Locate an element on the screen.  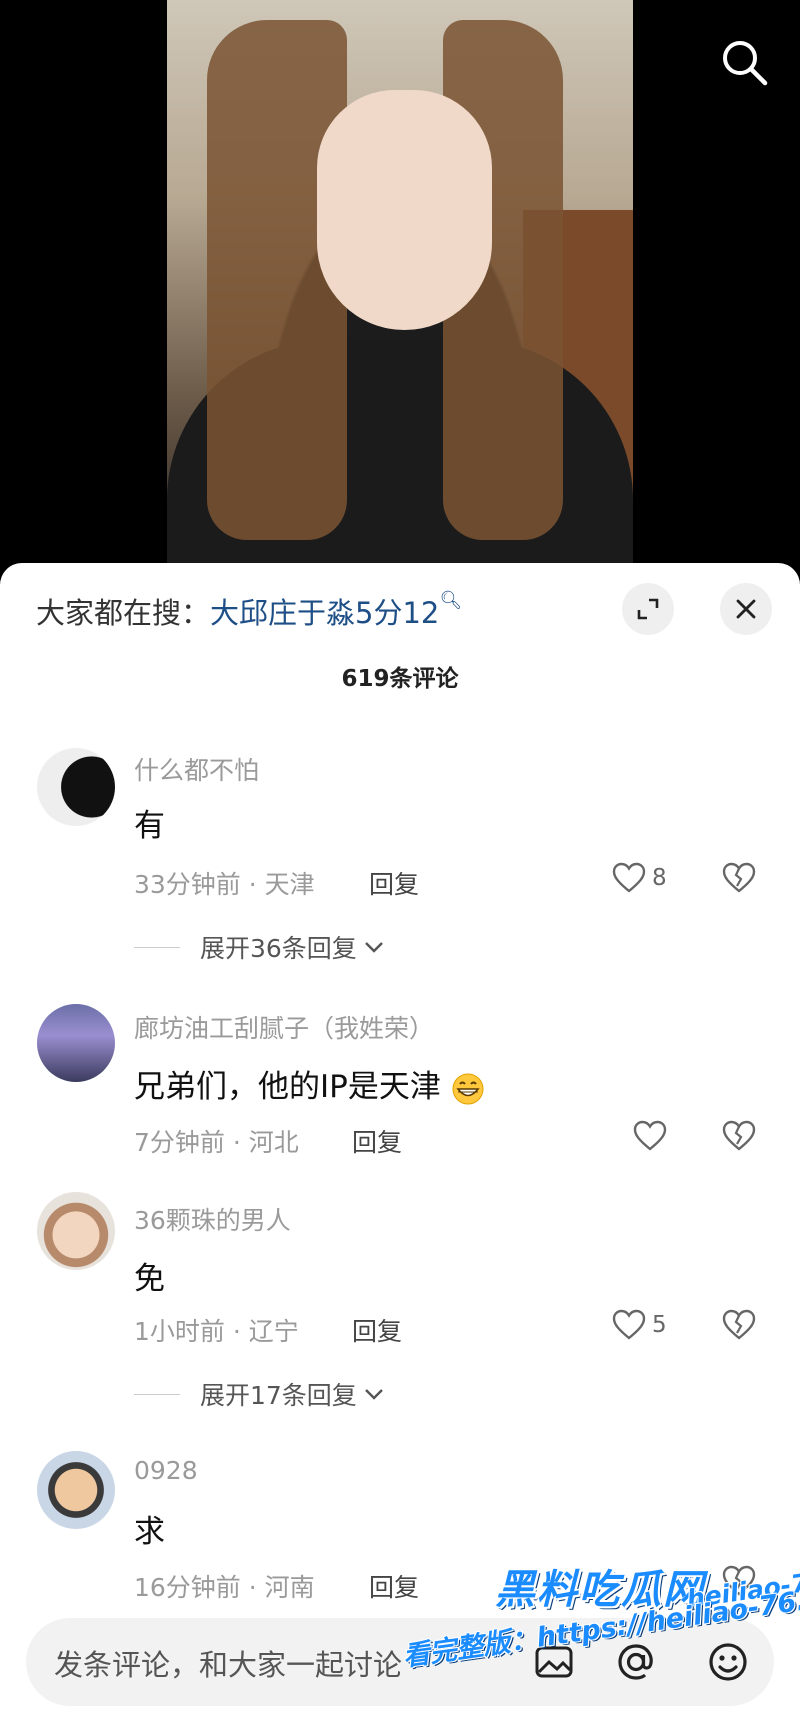
like-button: 8 is located at coordinates (639, 878).